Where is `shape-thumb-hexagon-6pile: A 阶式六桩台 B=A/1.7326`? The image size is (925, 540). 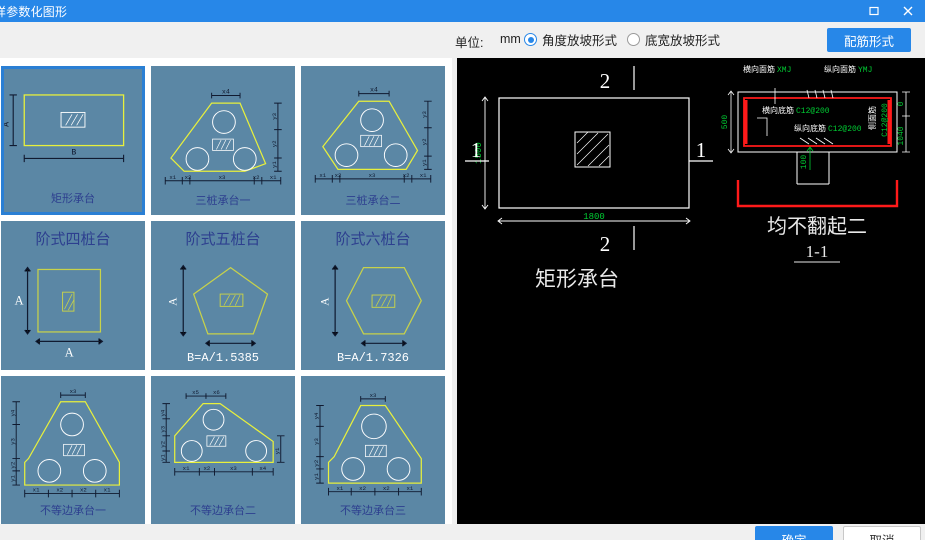 shape-thumb-hexagon-6pile: A 阶式六桩台 B=A/1.7326 is located at coordinates (373, 295).